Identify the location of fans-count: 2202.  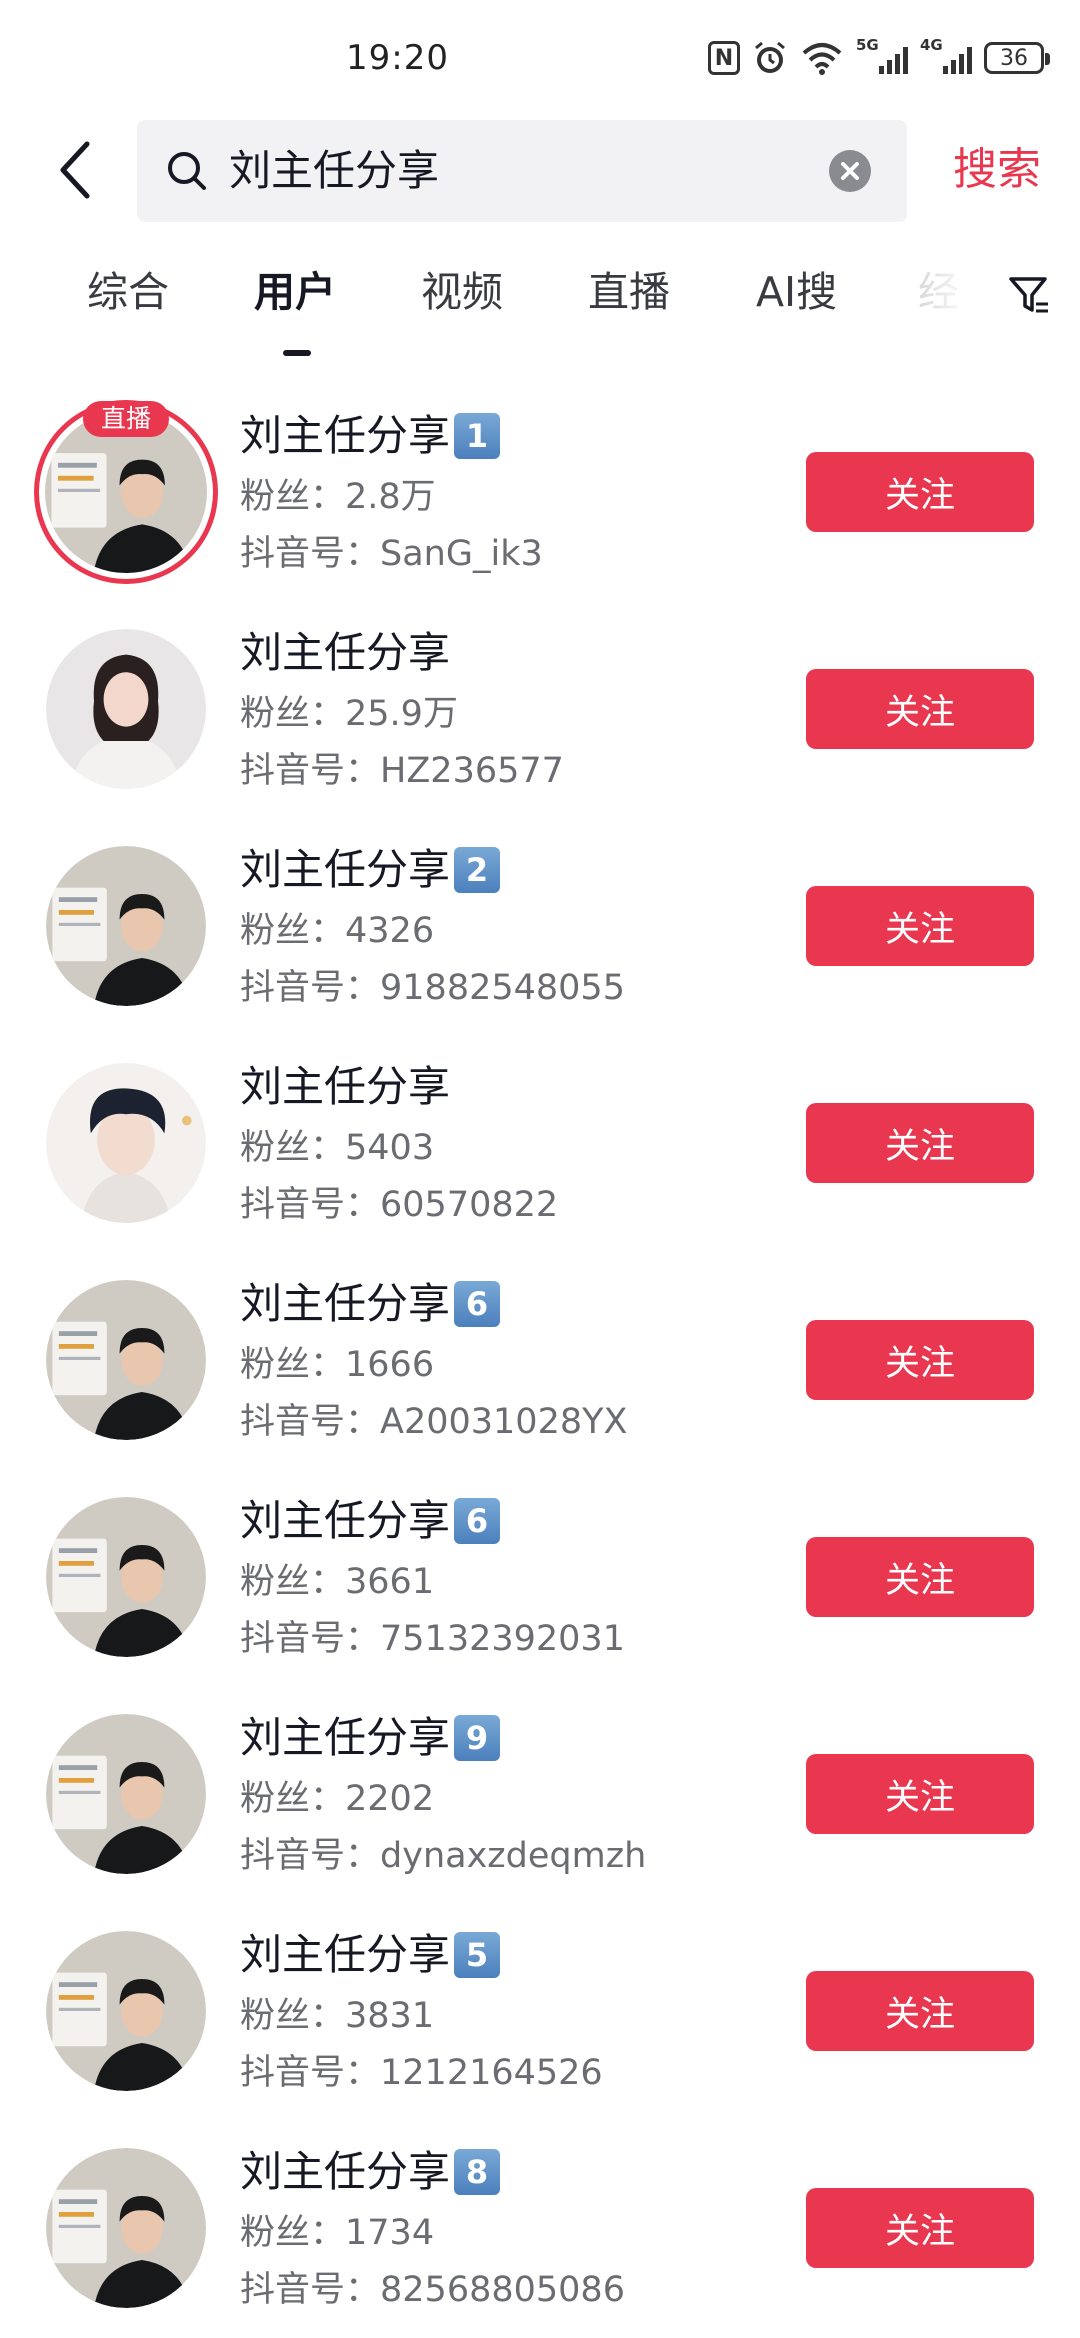
(390, 1799).